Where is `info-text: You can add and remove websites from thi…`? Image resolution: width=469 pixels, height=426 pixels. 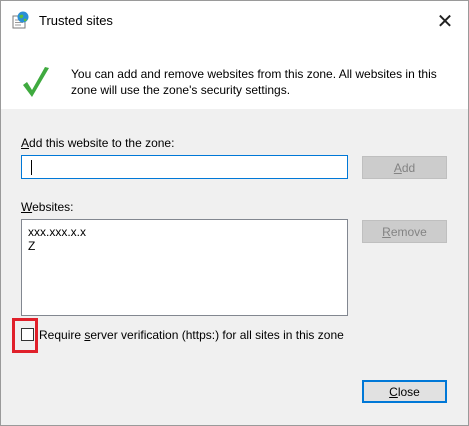 info-text: You can add and remove websites from thi… is located at coordinates (254, 82).